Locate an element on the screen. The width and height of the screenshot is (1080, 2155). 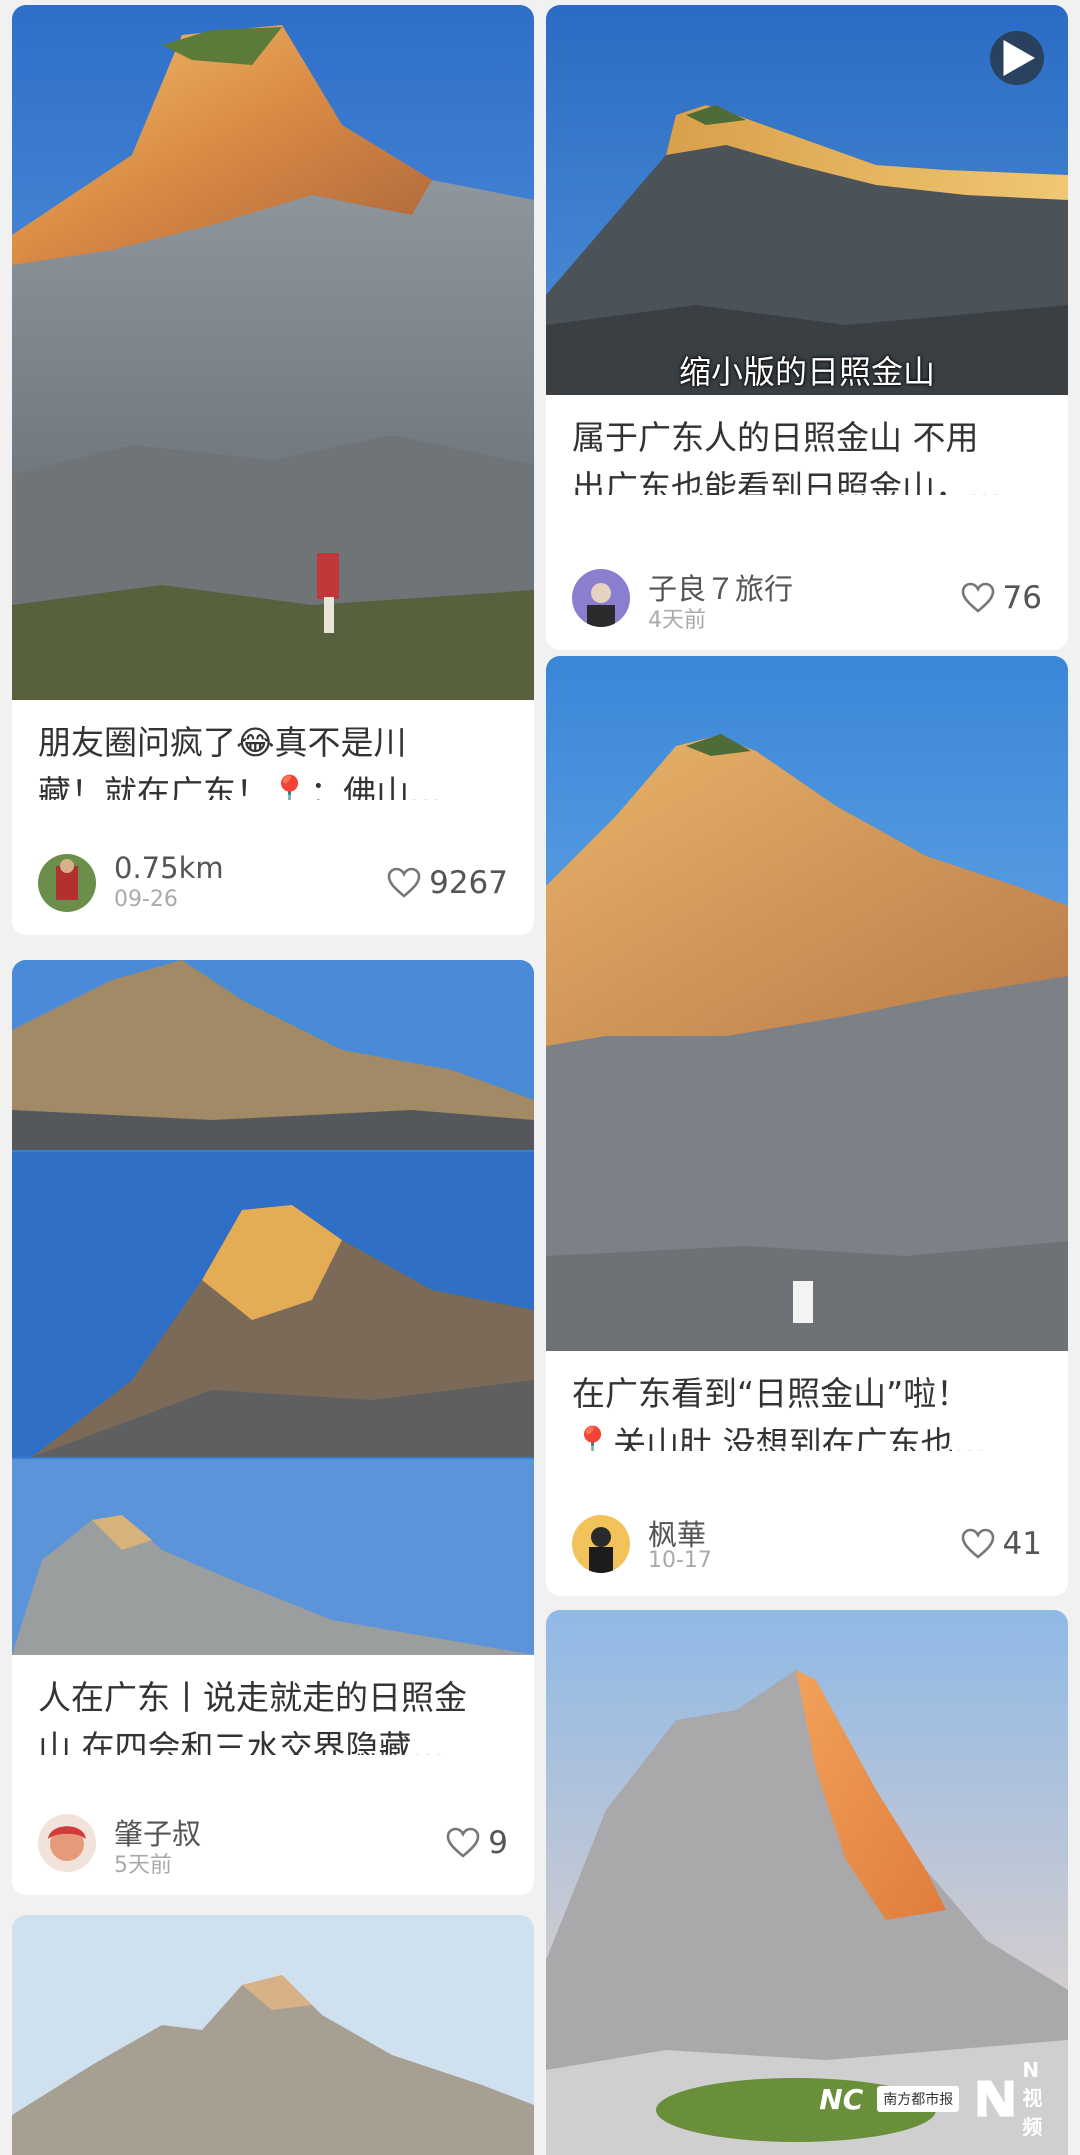
nc-logo: NC is located at coordinates (841, 2099).